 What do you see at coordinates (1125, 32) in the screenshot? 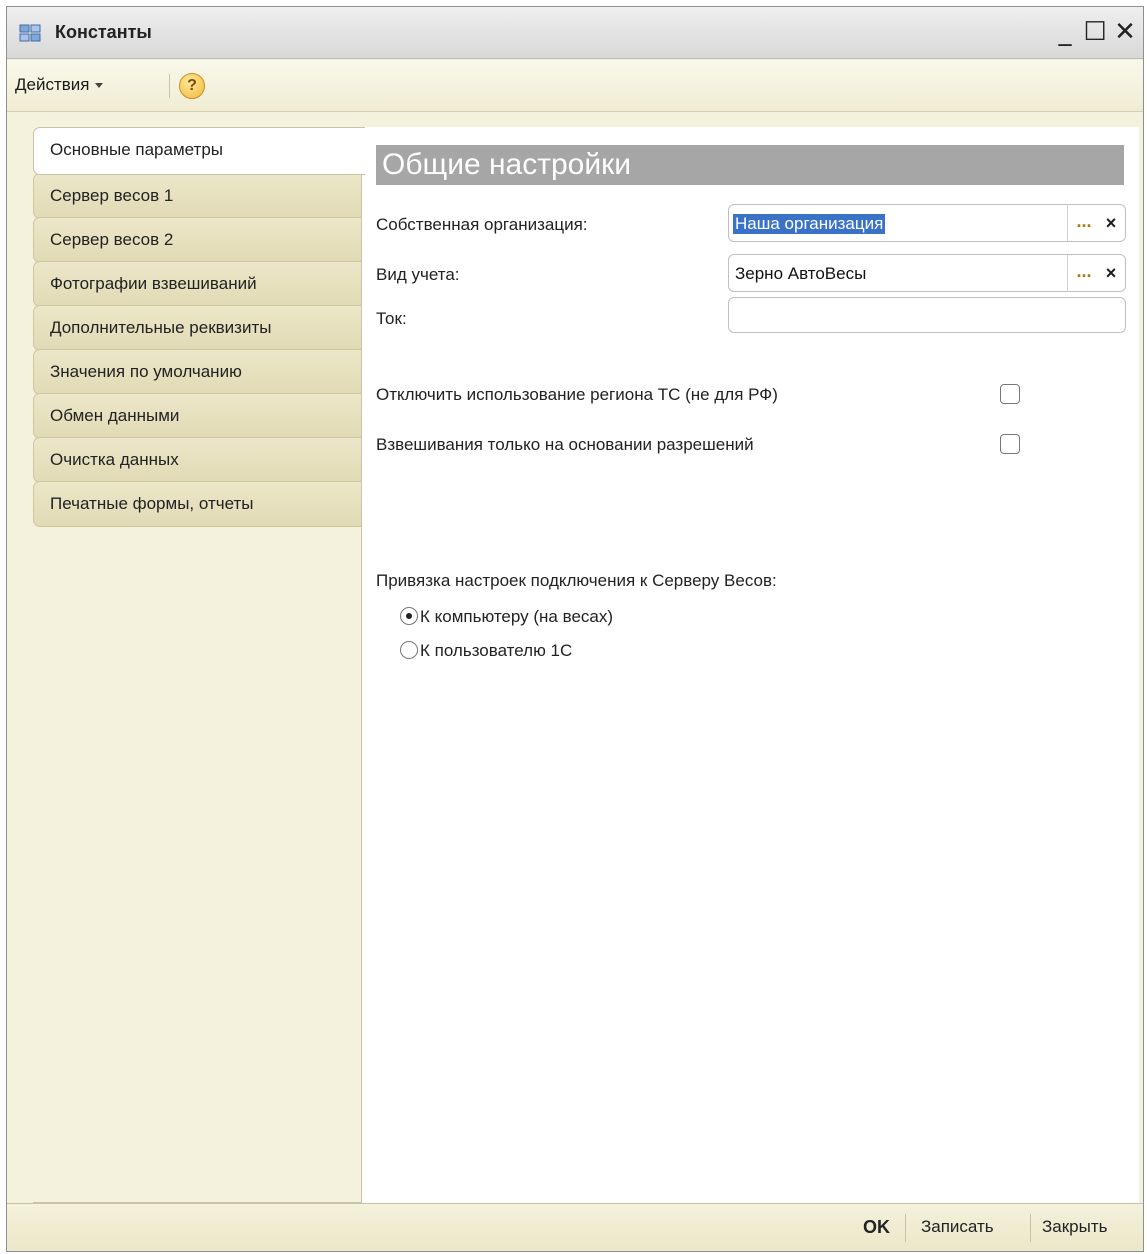
I see `close-window-button: ✕` at bounding box center [1125, 32].